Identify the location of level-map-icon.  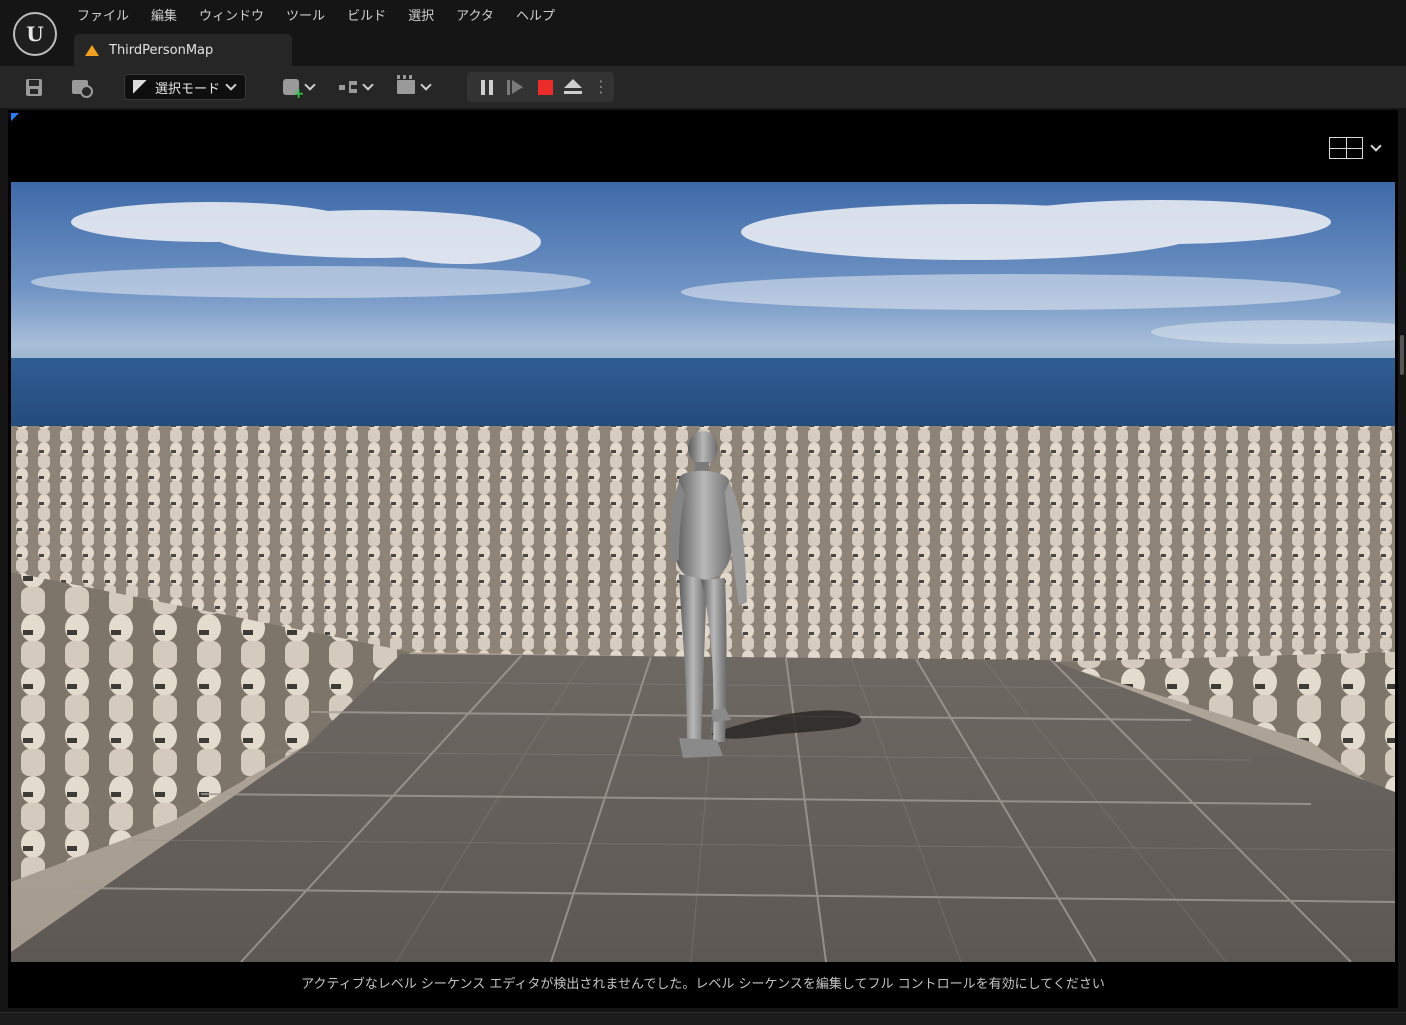
(92, 50).